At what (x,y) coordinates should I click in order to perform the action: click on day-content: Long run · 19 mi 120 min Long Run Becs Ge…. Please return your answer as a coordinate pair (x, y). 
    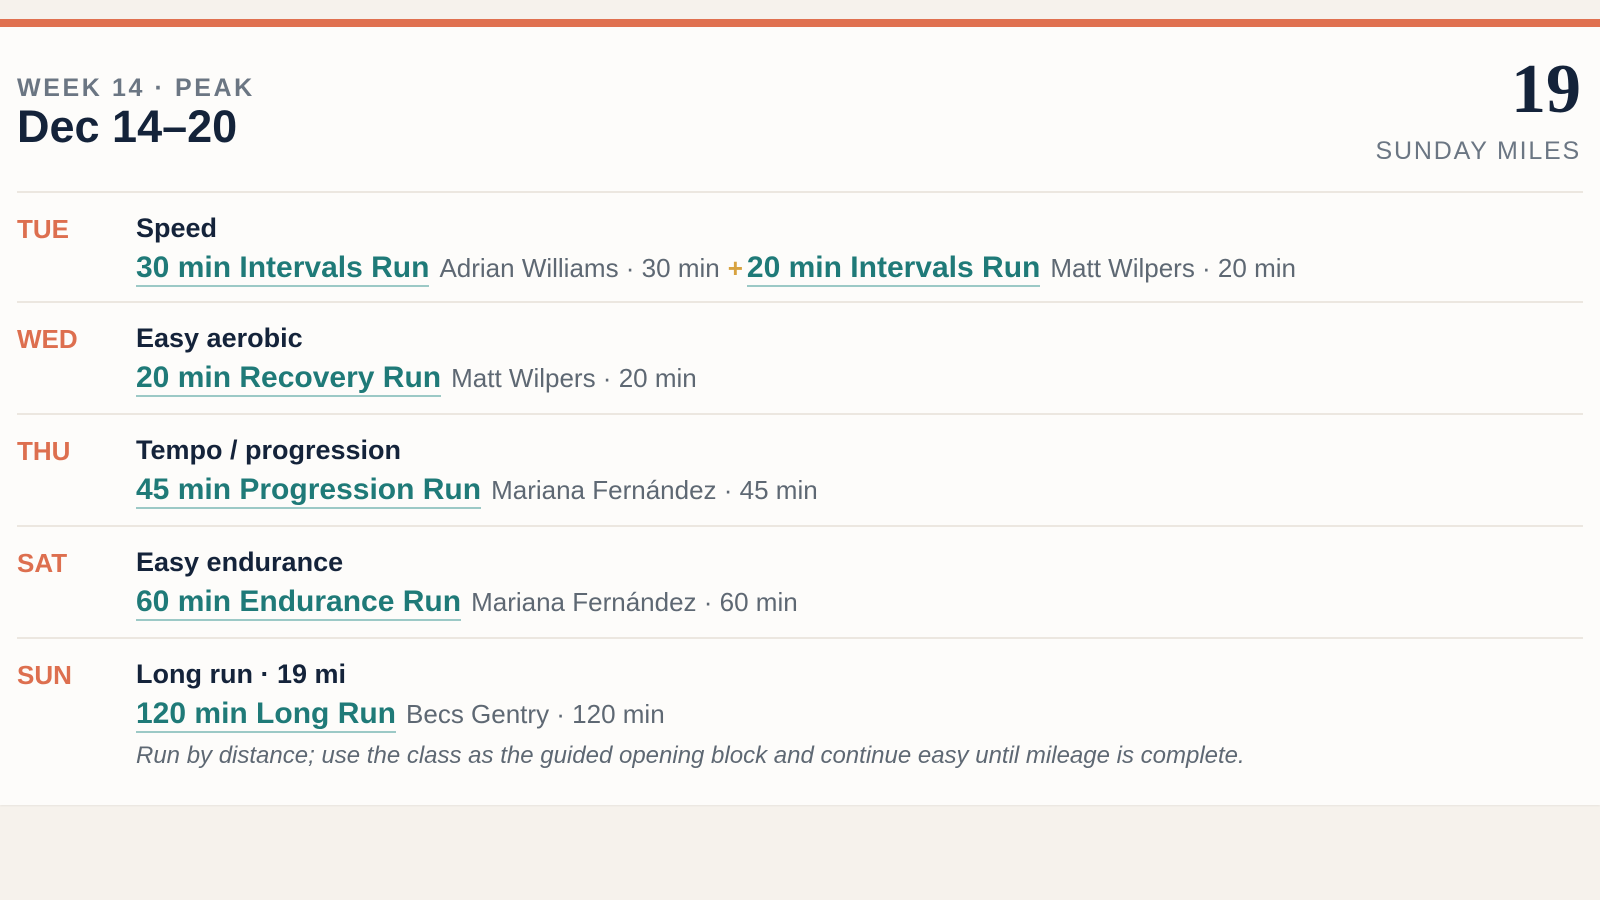
    Looking at the image, I should click on (859, 713).